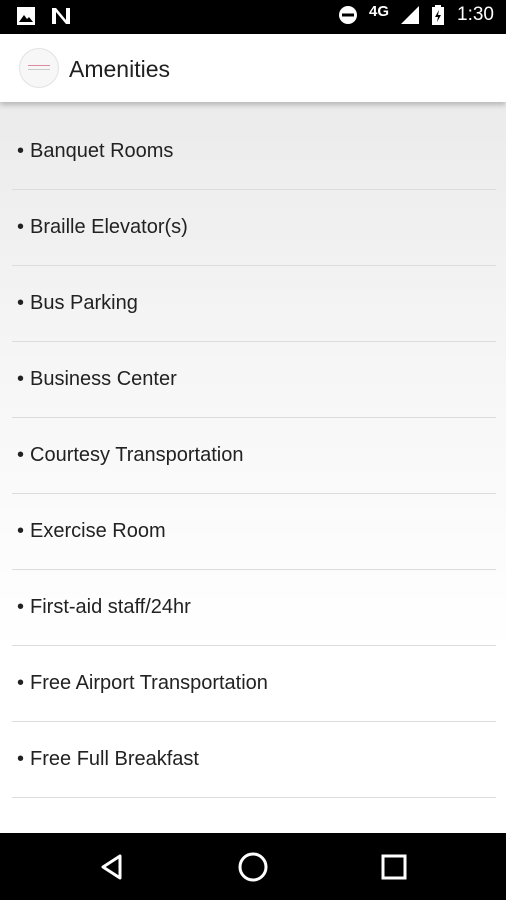 This screenshot has width=506, height=900. I want to click on list-item: • Courtesy Transportation, so click(254, 456).